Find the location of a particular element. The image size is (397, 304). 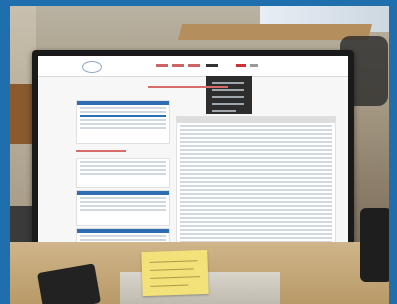

nav-dropdown-menu is located at coordinates (229, 95).